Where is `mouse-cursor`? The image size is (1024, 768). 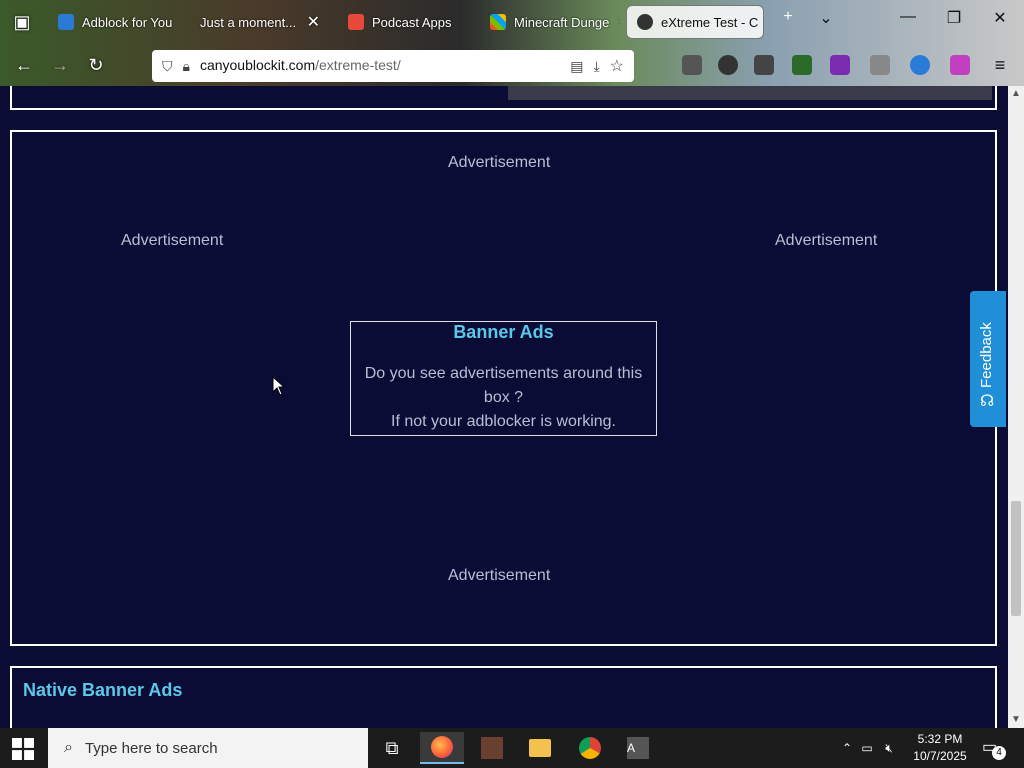
mouse-cursor is located at coordinates (279, 386).